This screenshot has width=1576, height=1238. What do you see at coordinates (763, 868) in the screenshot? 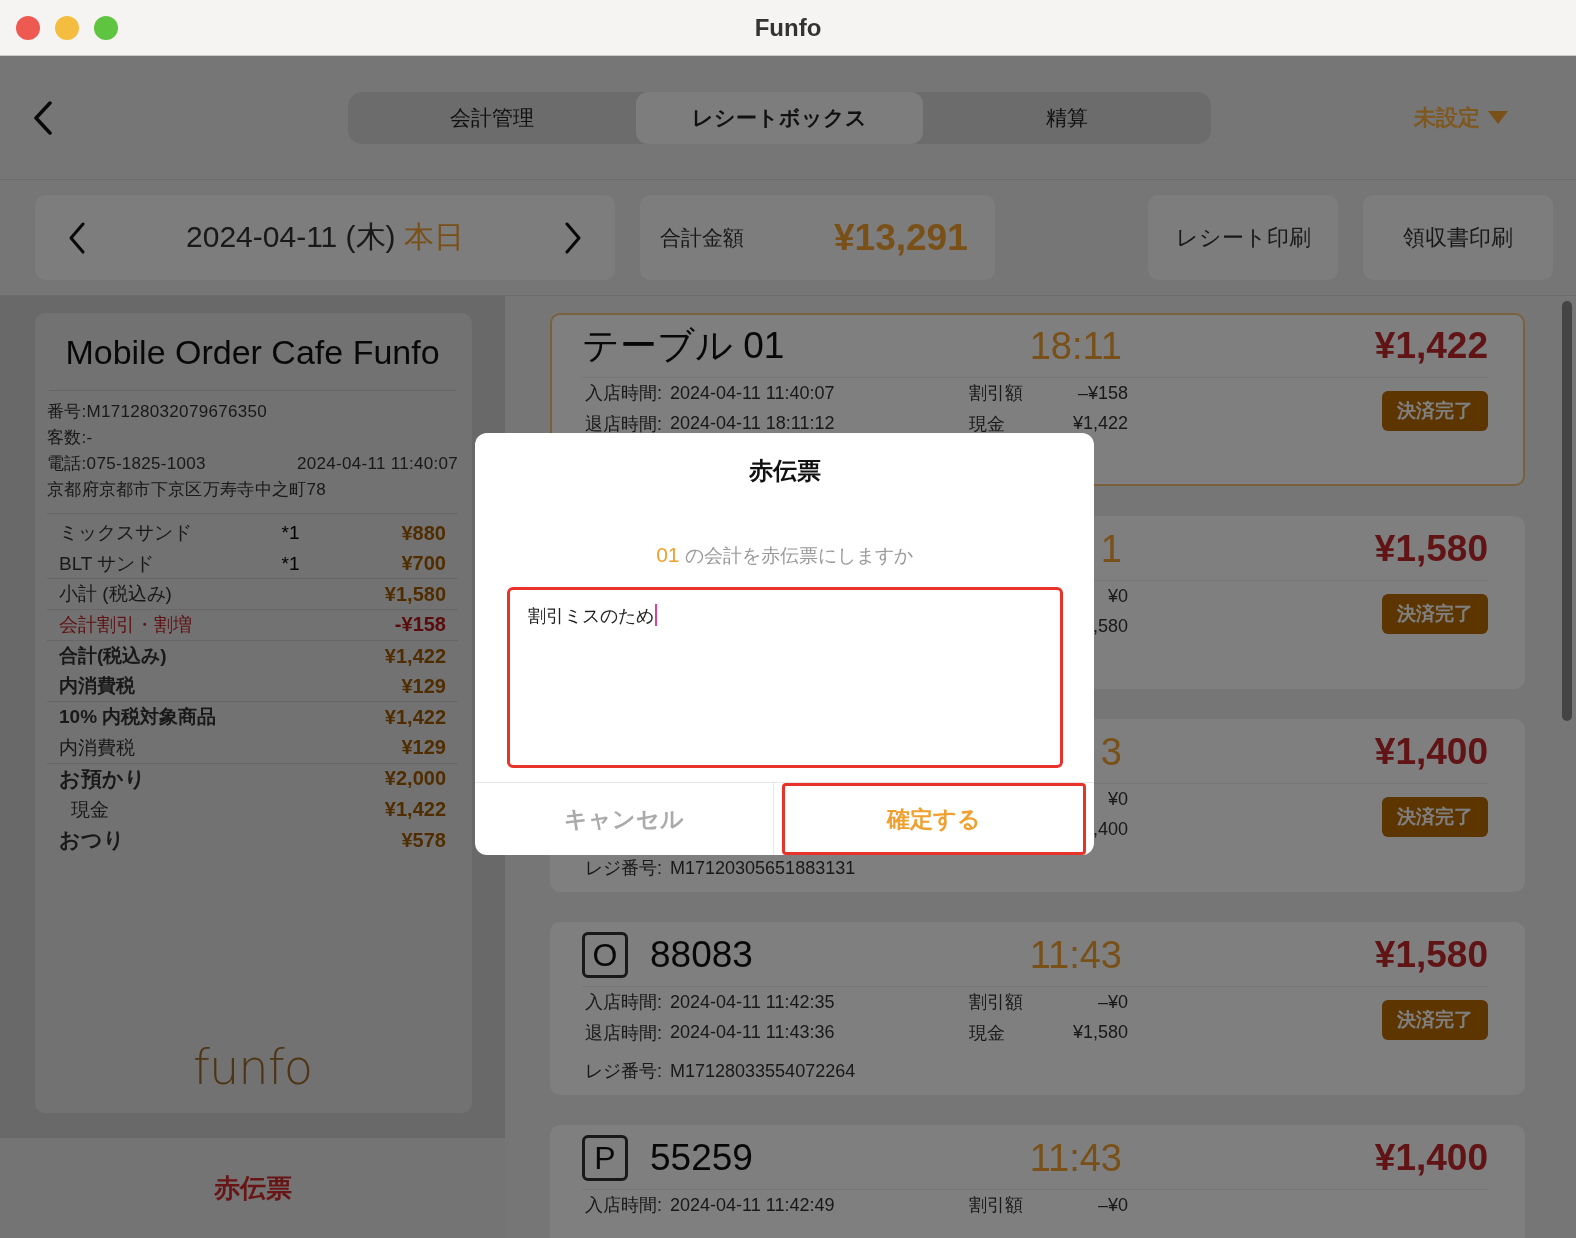
I see `register-number: M17120305651883131` at bounding box center [763, 868].